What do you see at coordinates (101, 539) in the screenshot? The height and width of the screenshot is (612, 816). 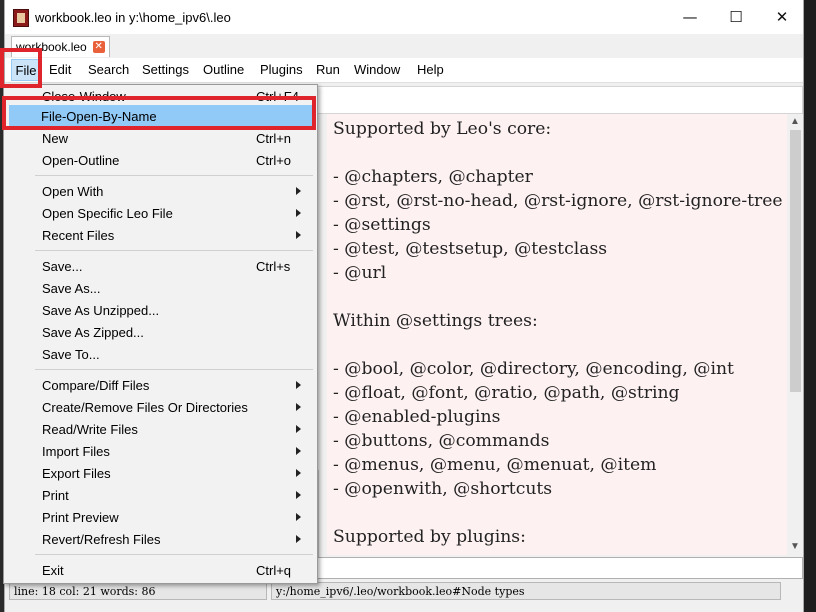 I see `menu-item-label: Revert/Refresh Files` at bounding box center [101, 539].